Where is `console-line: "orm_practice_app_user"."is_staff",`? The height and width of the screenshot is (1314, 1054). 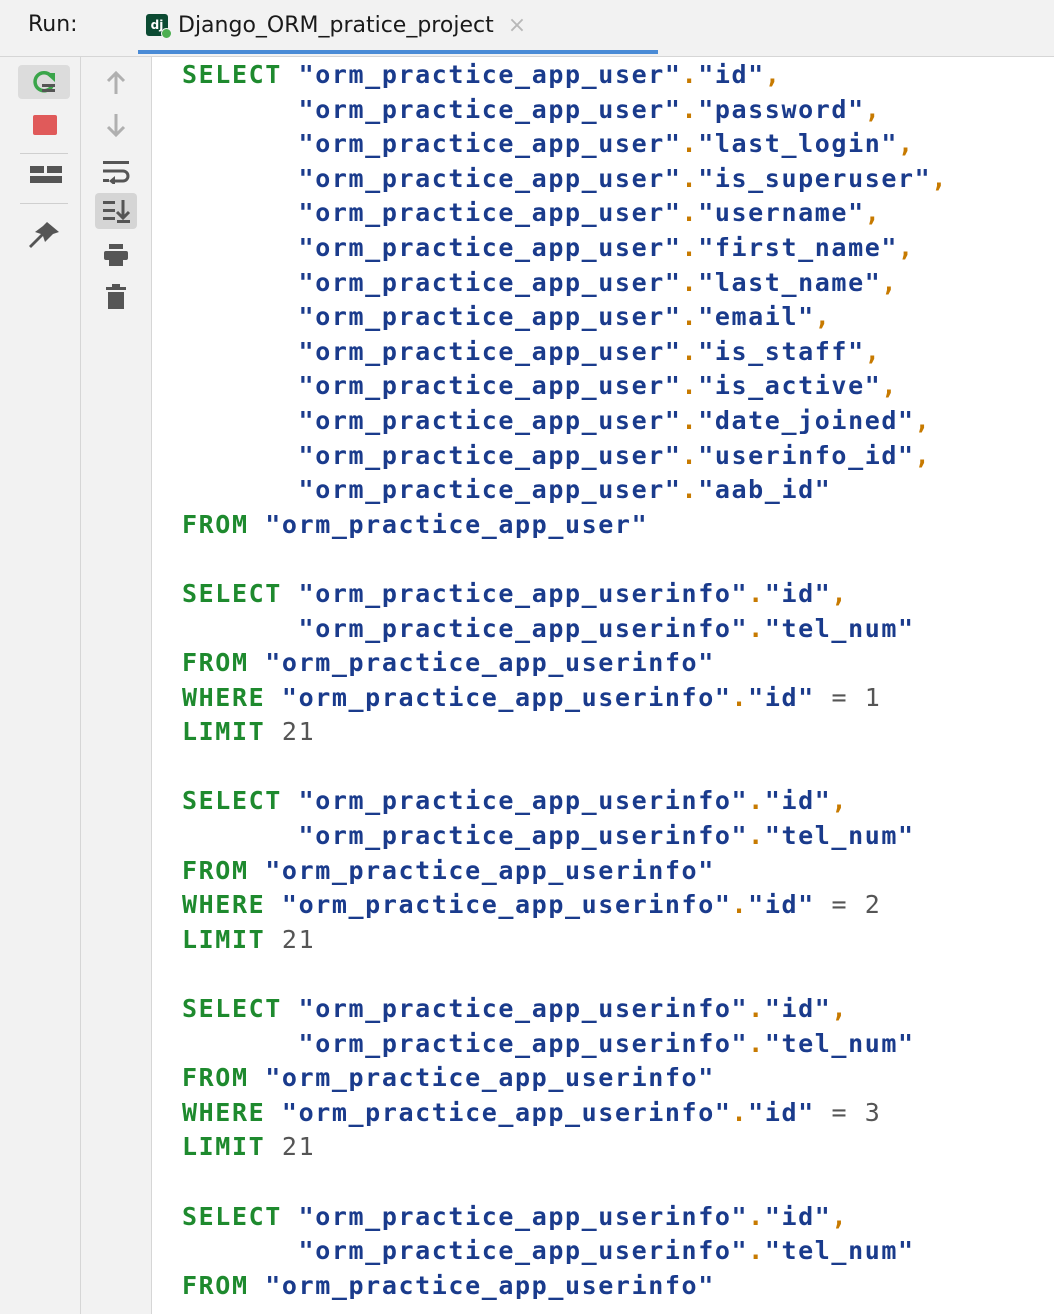 console-line: "orm_practice_app_user"."is_staff", is located at coordinates (532, 351).